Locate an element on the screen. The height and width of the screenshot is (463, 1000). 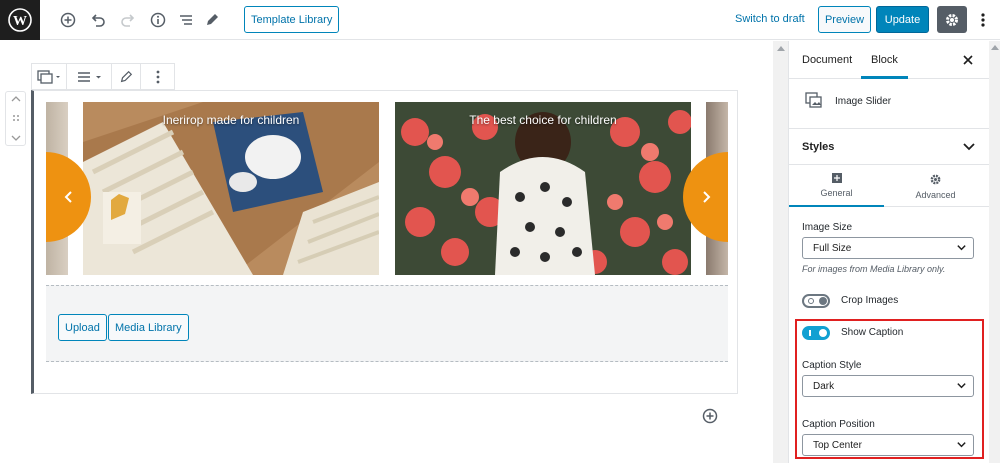
edit-pencil-icon is located at coordinates (212, 20).